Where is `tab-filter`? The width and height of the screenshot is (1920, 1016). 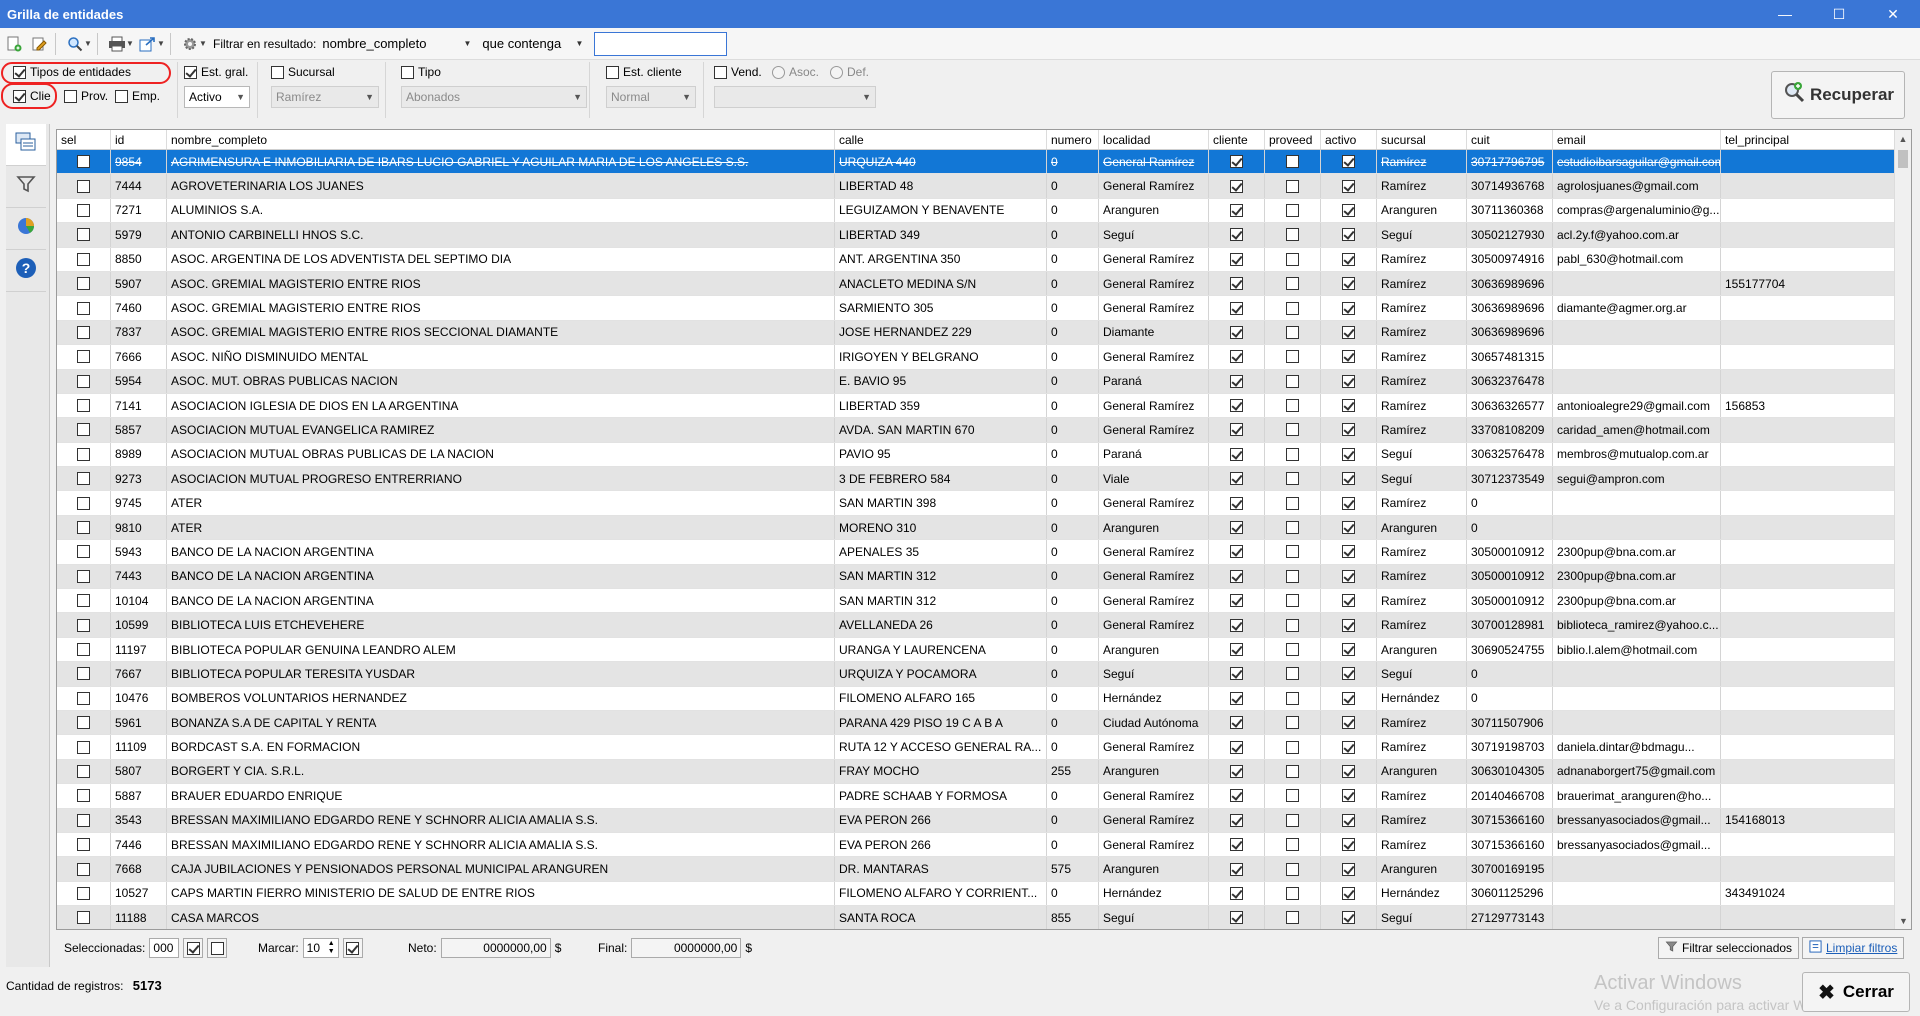
tab-filter is located at coordinates (26, 187).